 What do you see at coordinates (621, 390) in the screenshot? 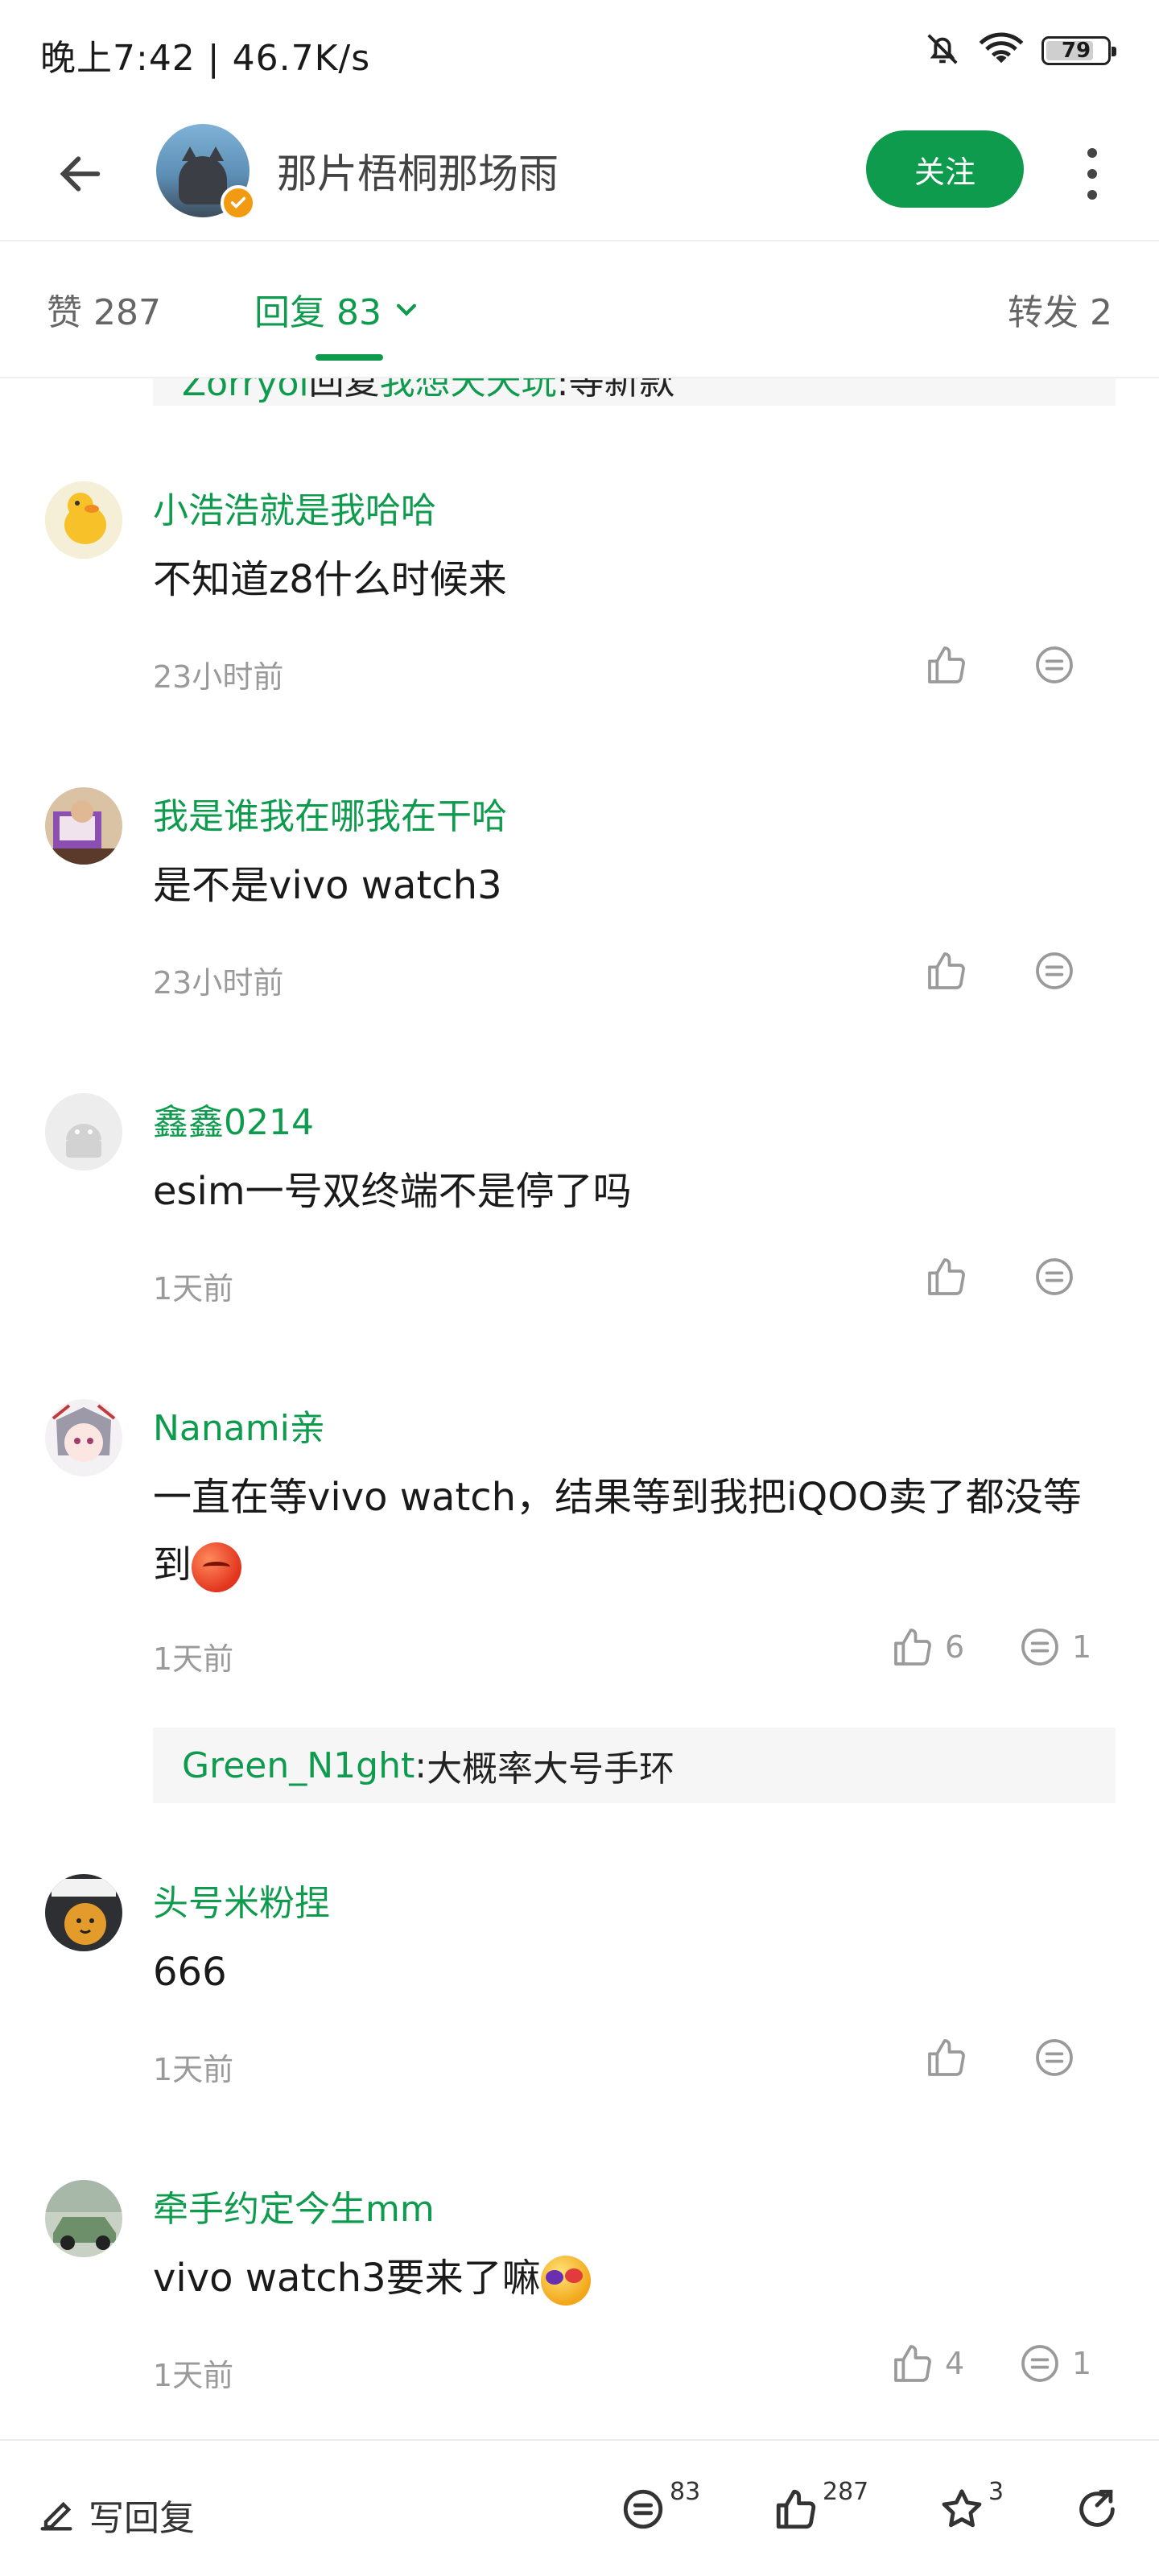
I see `reply-text: 等新款` at bounding box center [621, 390].